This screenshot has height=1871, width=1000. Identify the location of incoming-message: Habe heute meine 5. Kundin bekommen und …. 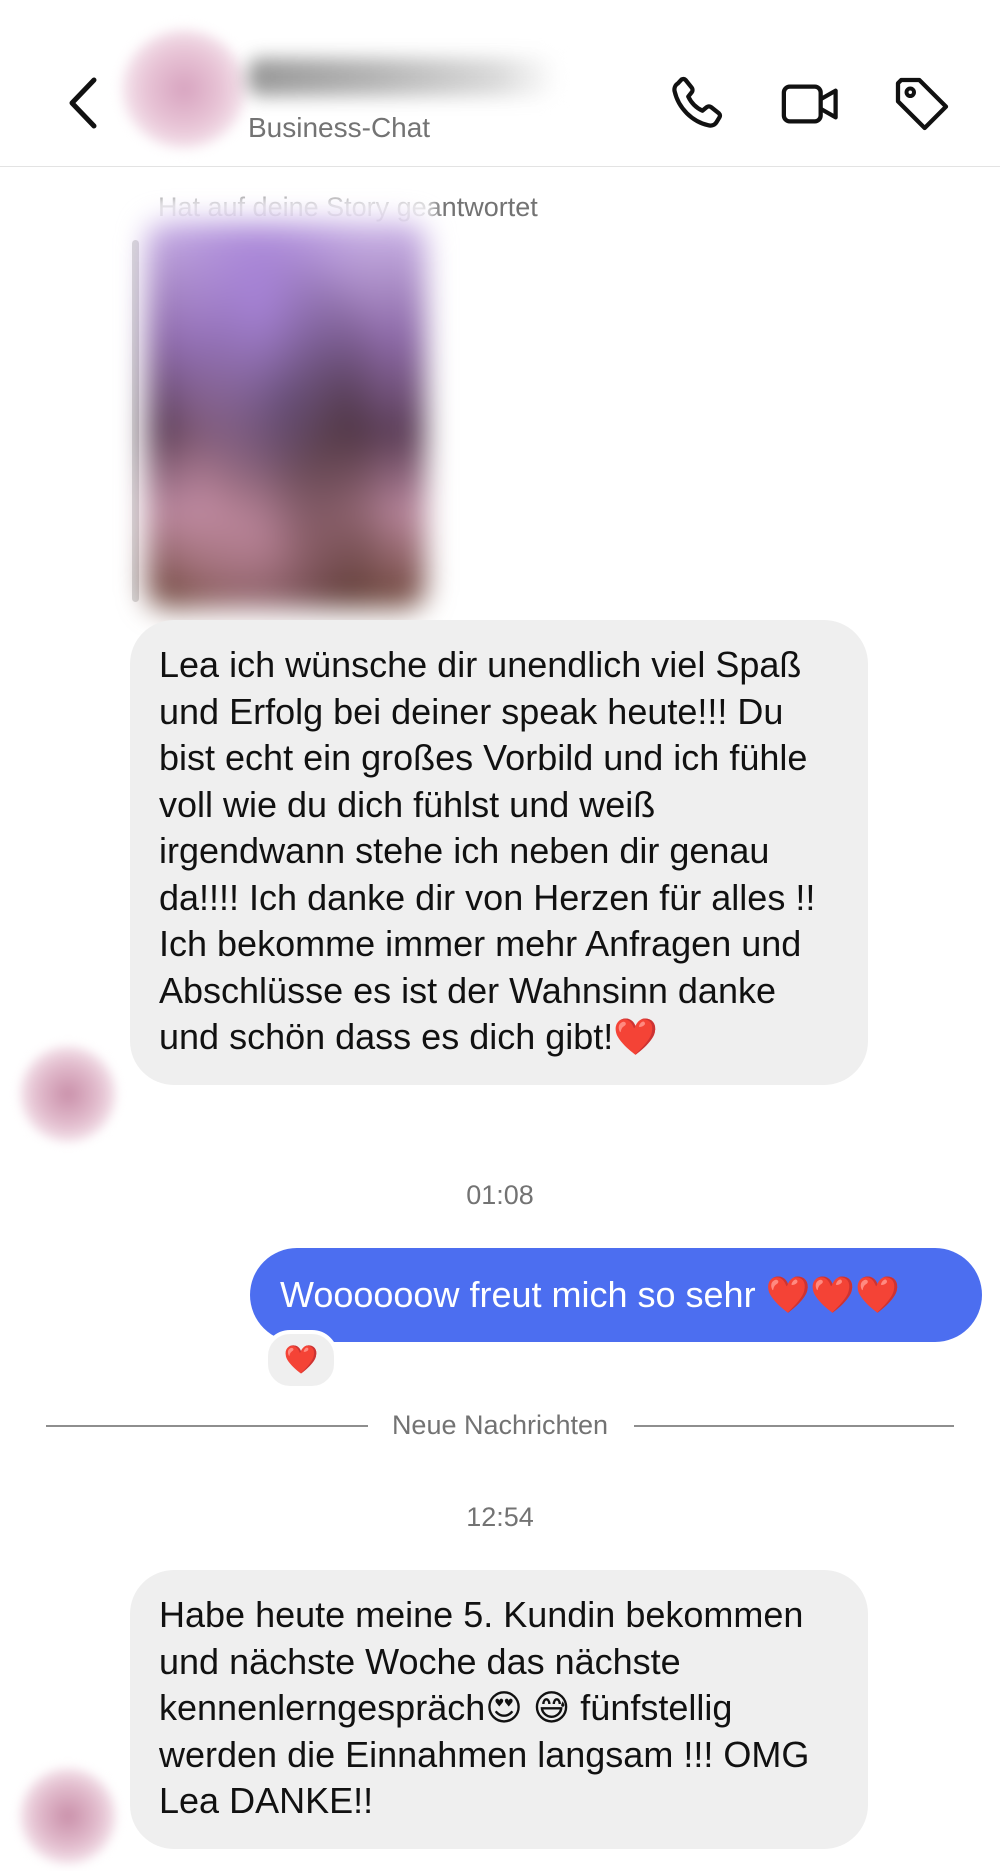
(499, 1709).